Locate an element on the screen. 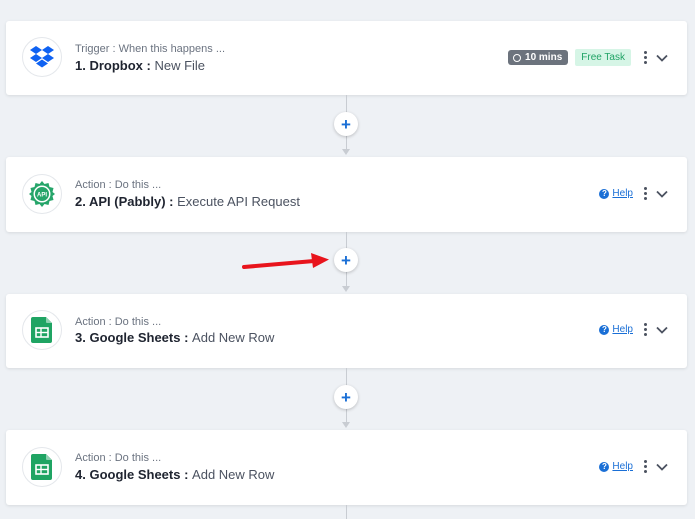 The height and width of the screenshot is (519, 695). red-pointer-arrow is located at coordinates (285, 261).